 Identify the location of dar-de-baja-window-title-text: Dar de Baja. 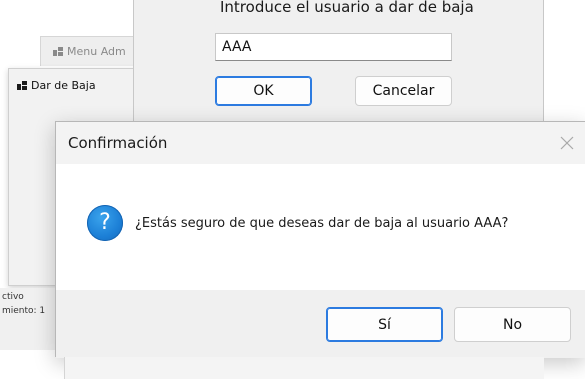
(63, 85).